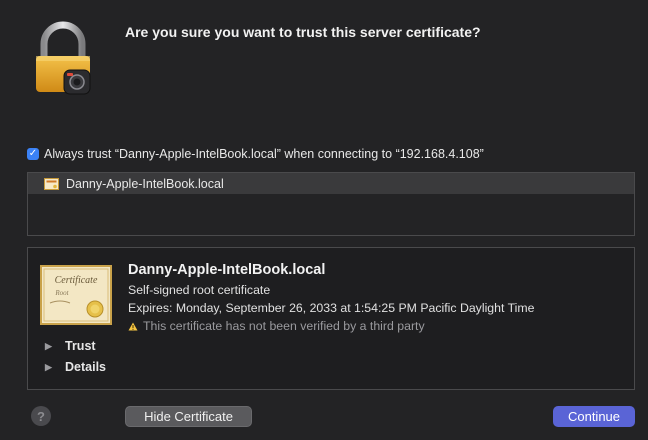 This screenshot has width=648, height=440. I want to click on list-item-label: Danny-Apple-IntelBook.local, so click(145, 183).